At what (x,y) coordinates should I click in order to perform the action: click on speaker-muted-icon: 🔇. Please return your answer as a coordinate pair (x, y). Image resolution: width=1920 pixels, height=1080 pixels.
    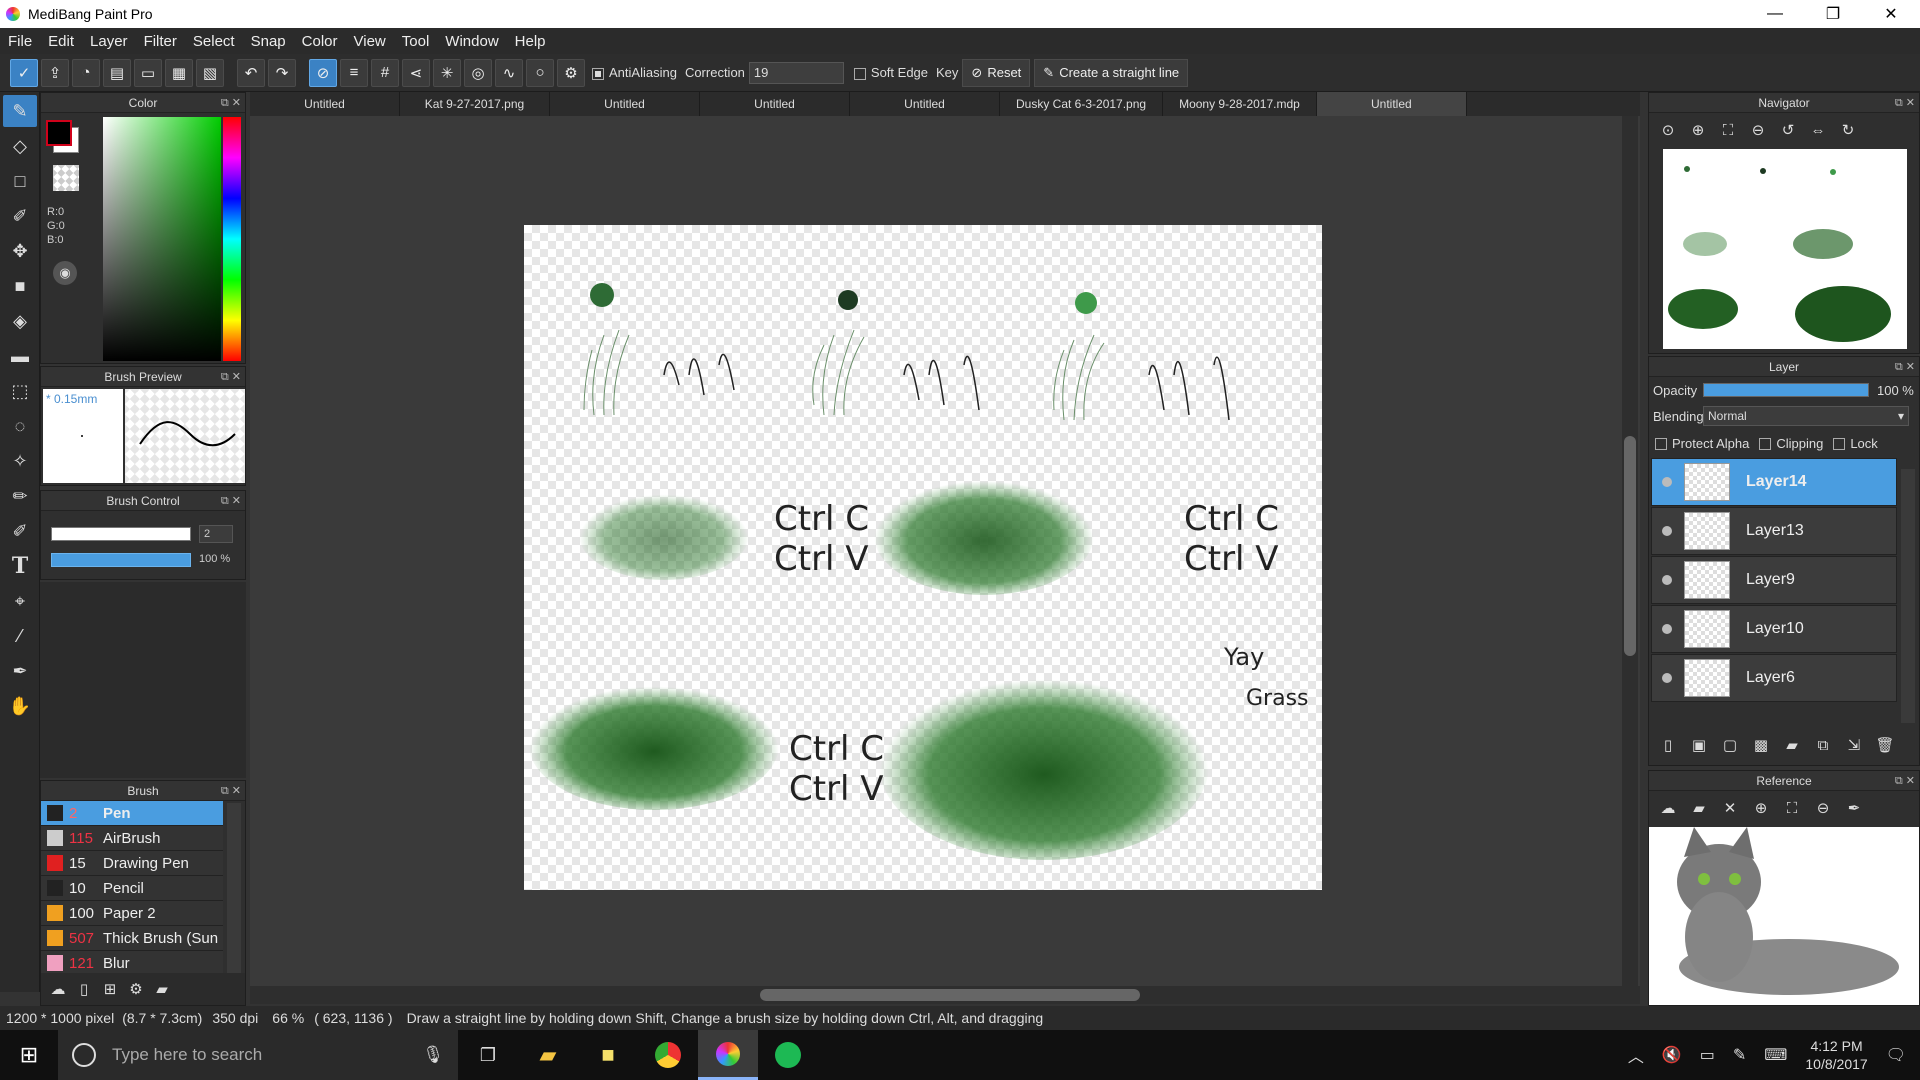
    Looking at the image, I should click on (1672, 1055).